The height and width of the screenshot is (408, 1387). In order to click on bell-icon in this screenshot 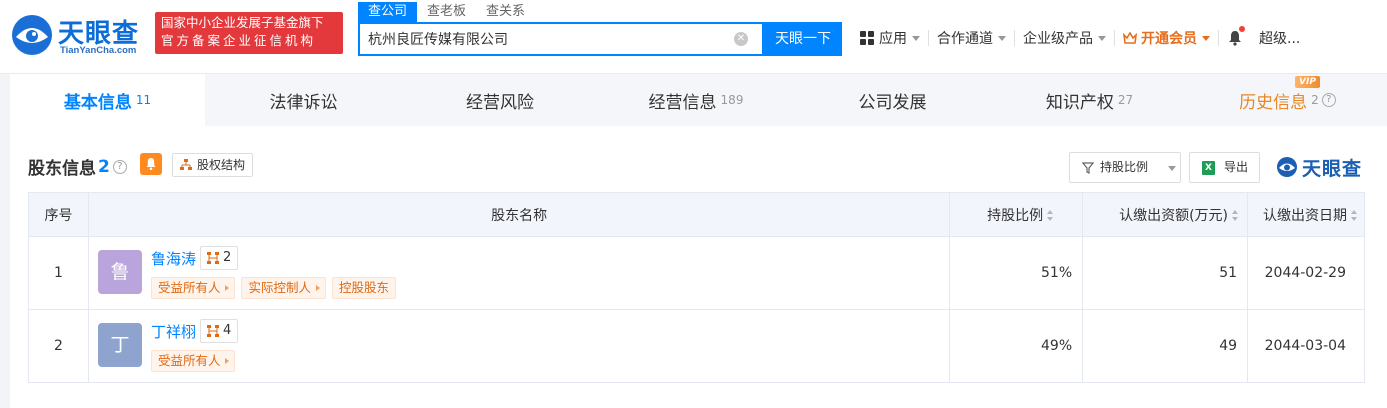, I will do `click(1235, 38)`.